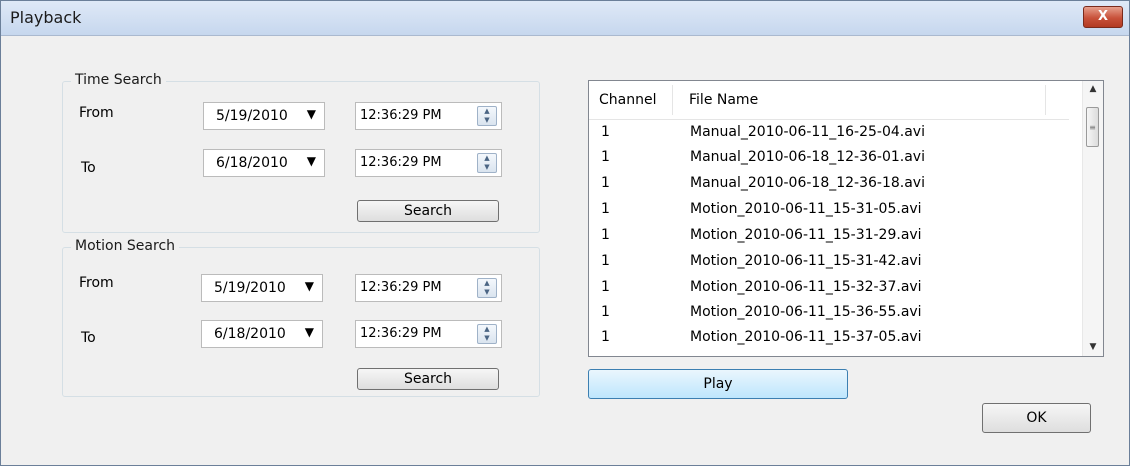  Describe the element at coordinates (807, 157) in the screenshot. I see `file-name-cell: Manual_2010-06-18_12-36-01.avi` at that location.